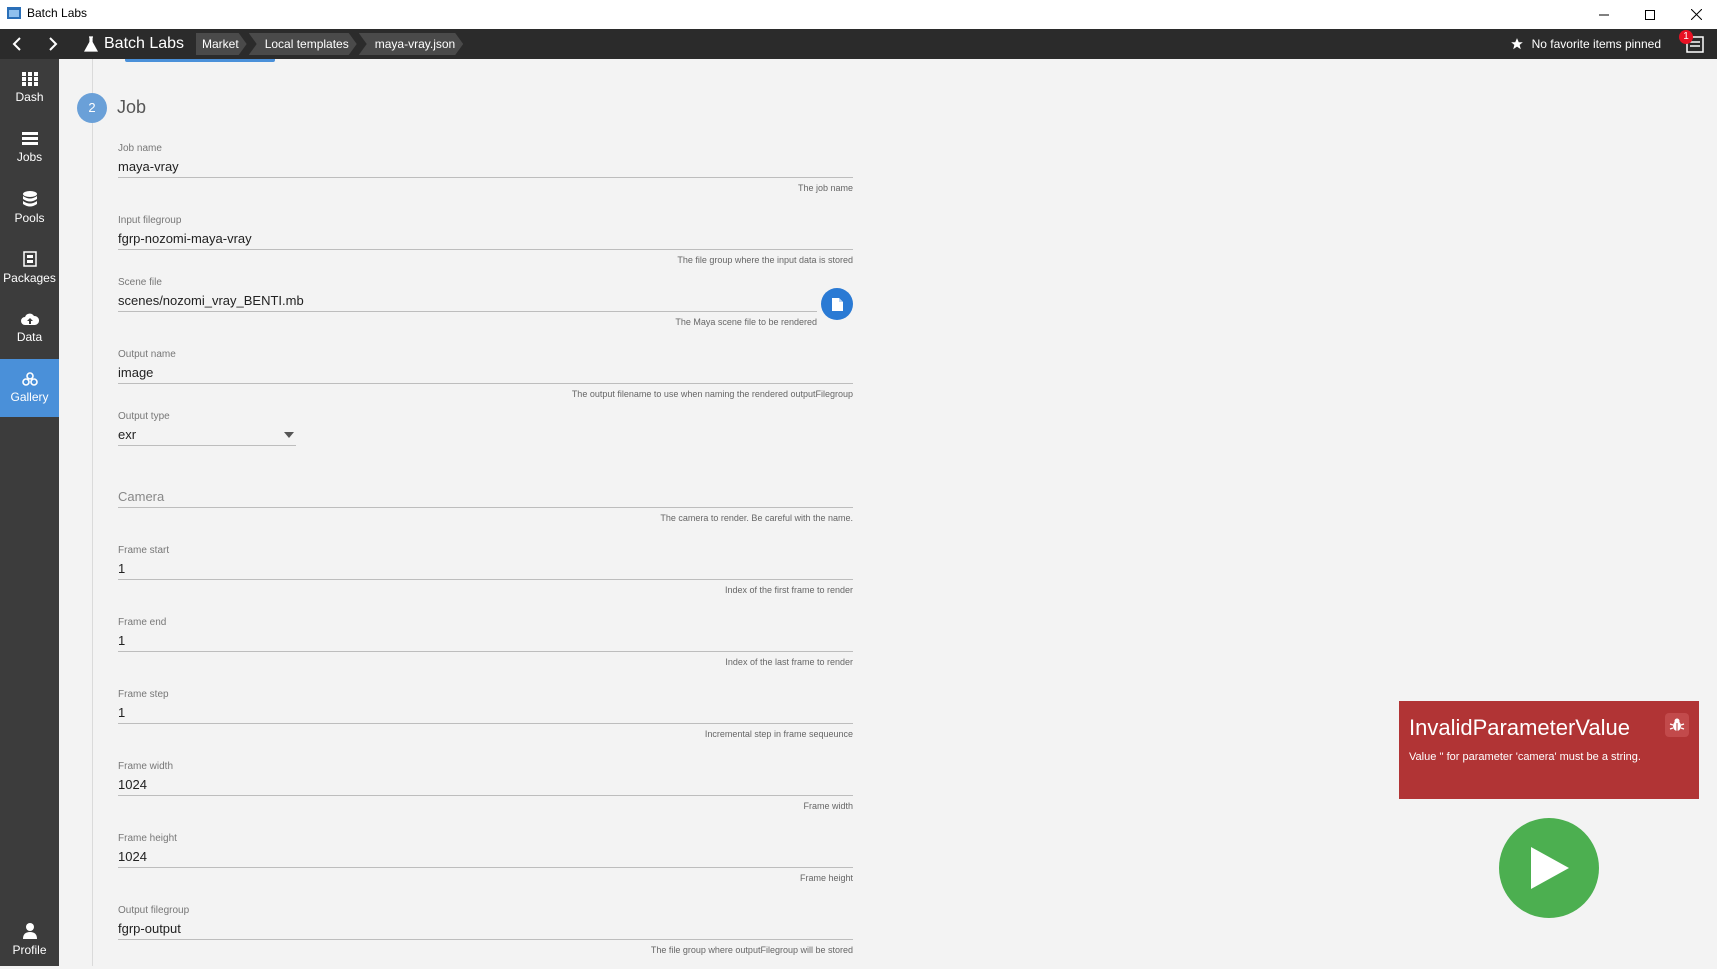 Image resolution: width=1717 pixels, height=969 pixels. I want to click on sidebar-item-label: Profile, so click(29, 950).